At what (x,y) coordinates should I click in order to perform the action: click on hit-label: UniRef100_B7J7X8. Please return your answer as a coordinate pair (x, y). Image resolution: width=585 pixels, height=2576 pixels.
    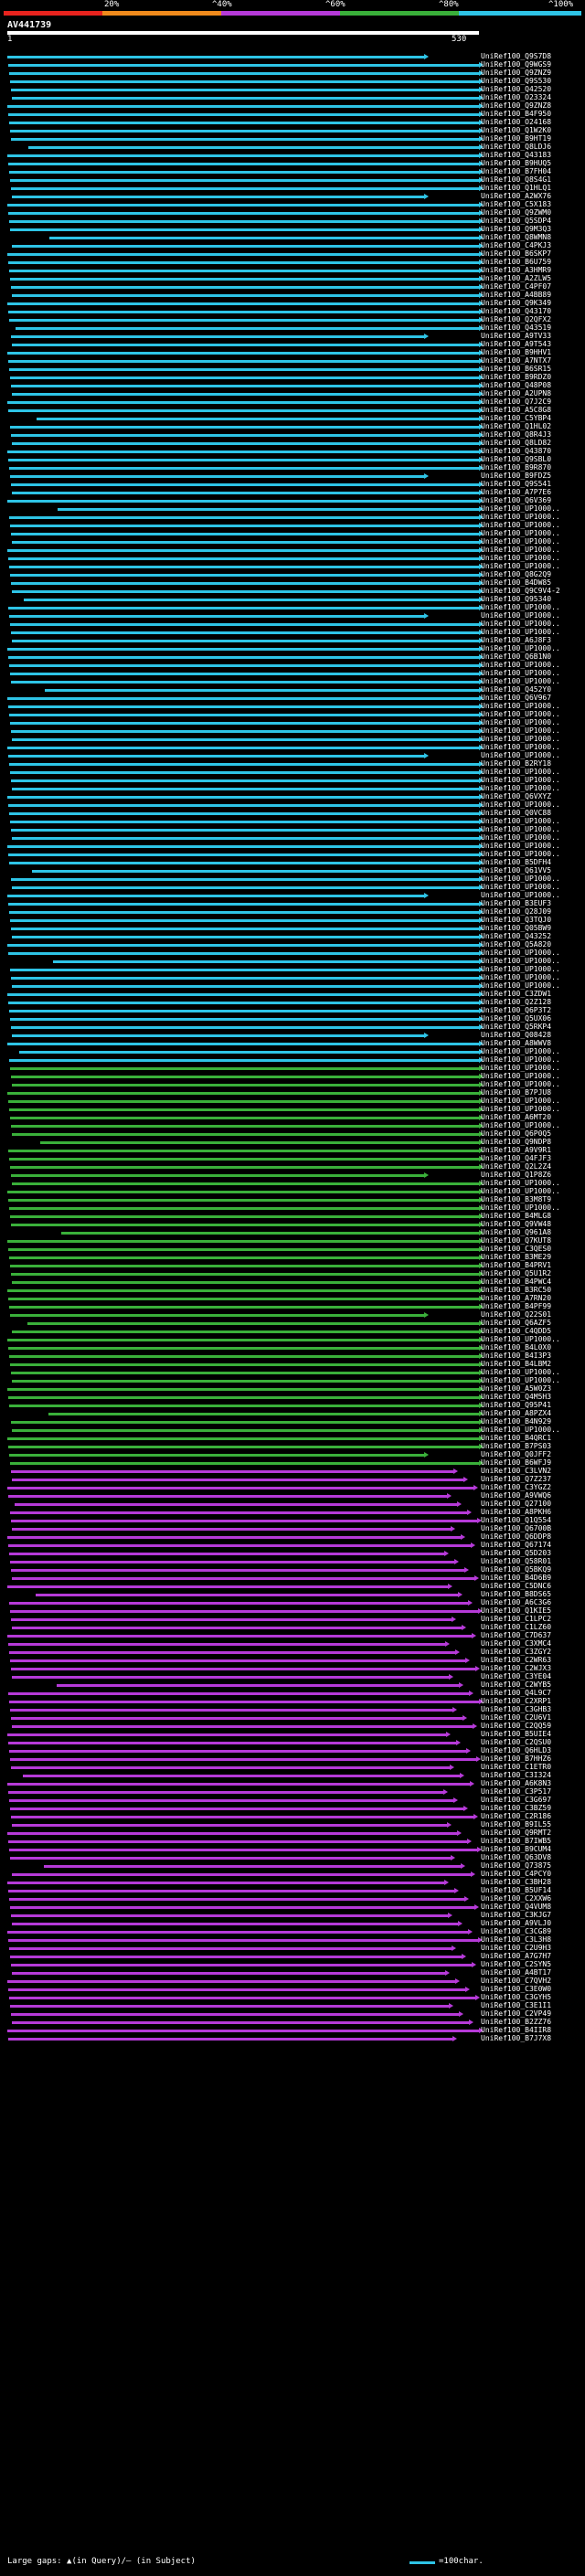
    Looking at the image, I should click on (516, 2038).